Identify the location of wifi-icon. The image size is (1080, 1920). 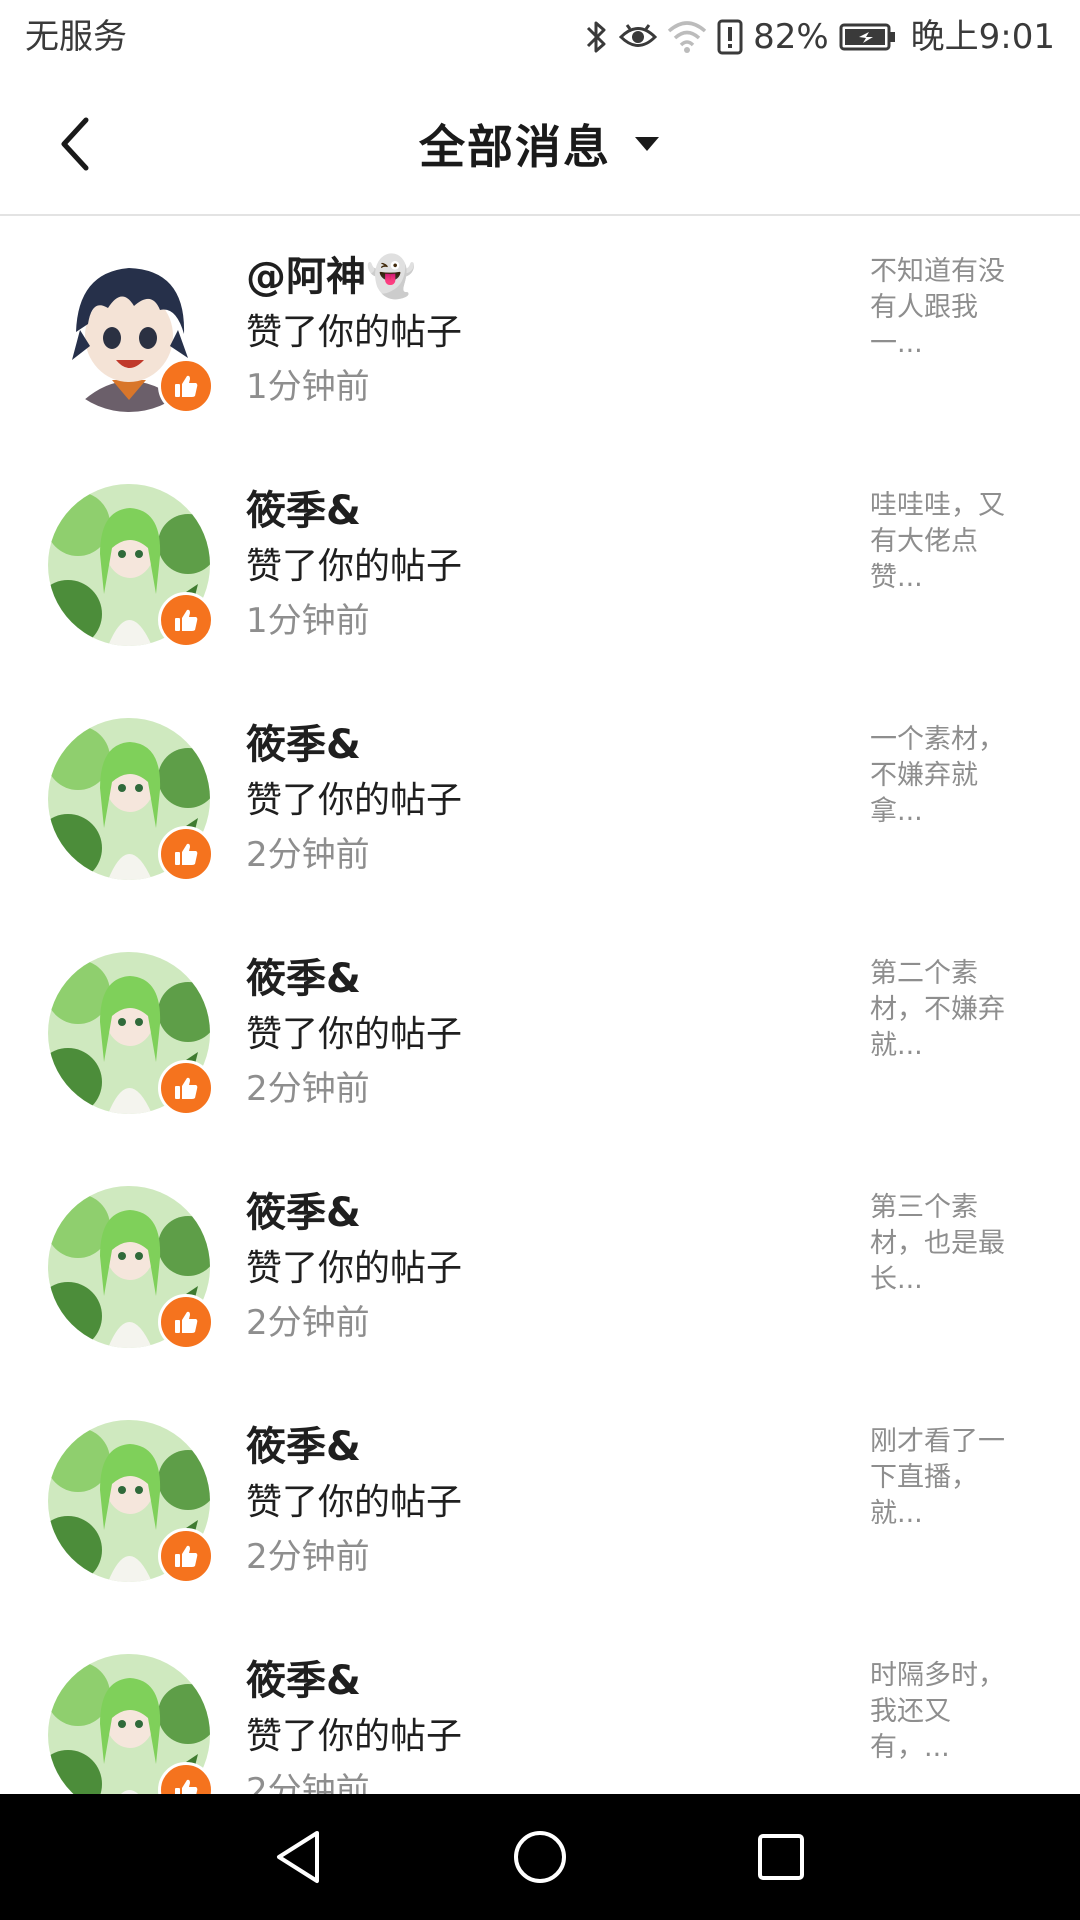
(687, 37).